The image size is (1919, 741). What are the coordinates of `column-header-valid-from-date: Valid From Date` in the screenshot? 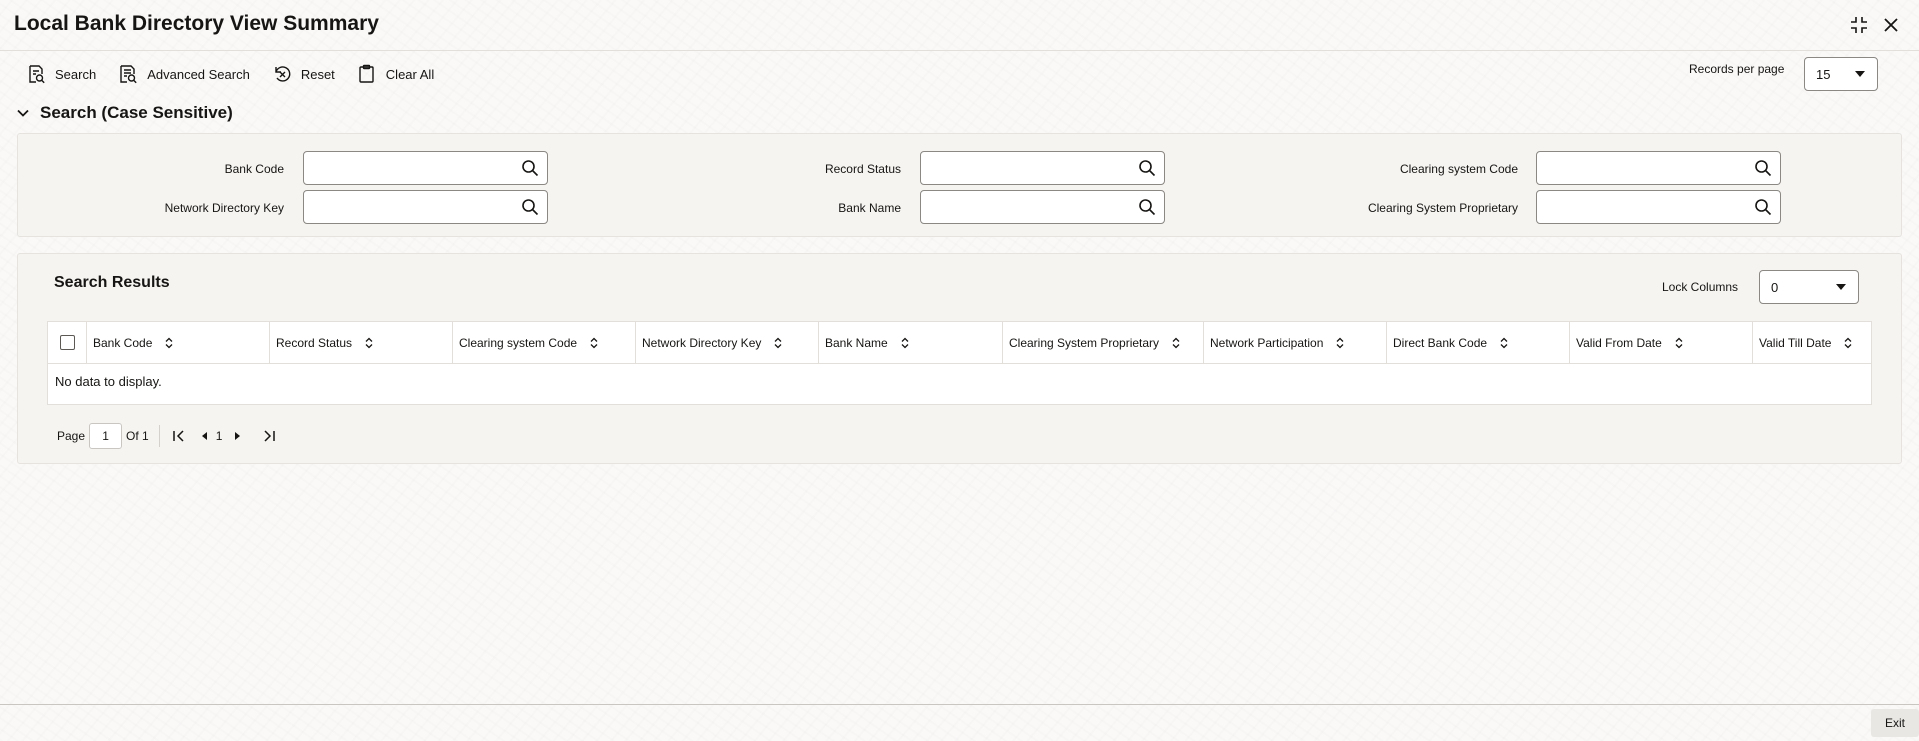 It's located at (1661, 343).